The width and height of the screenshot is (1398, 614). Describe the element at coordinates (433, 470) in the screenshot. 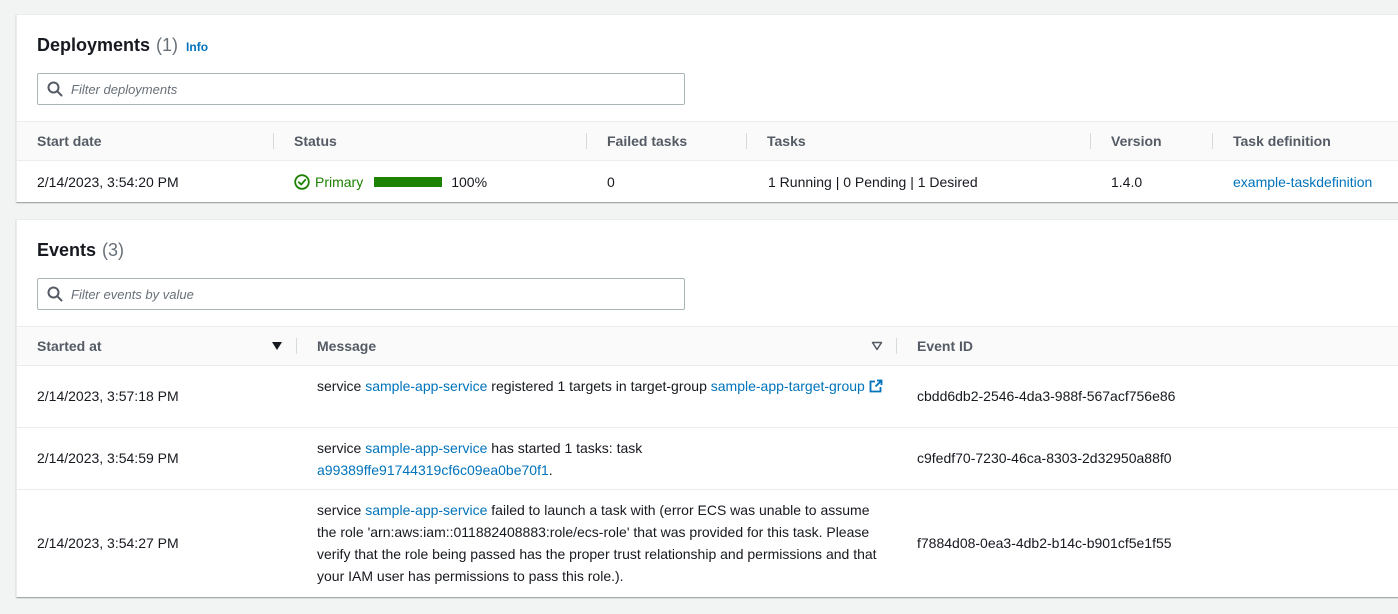

I see `task-id-link: a99389ffe91744319cf6c09ea0be70f1` at that location.